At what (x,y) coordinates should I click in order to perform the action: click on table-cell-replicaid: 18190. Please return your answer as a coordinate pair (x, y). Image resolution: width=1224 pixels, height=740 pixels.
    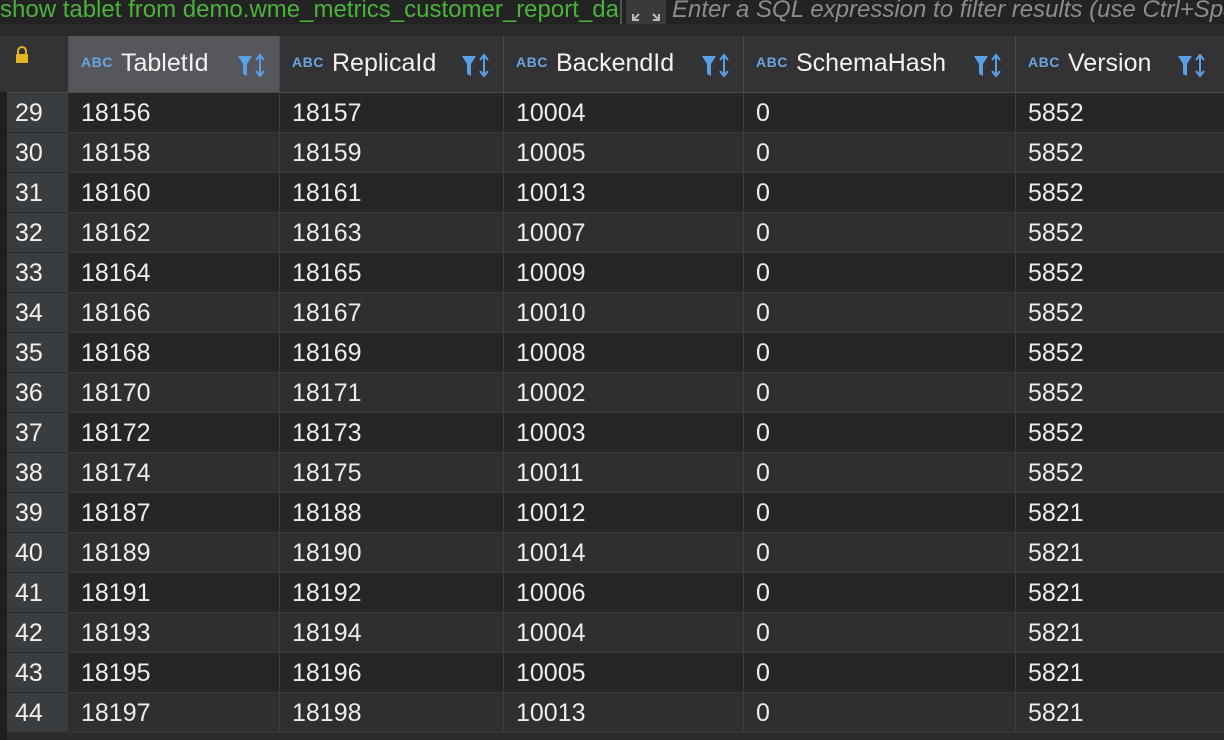
    Looking at the image, I should click on (392, 553).